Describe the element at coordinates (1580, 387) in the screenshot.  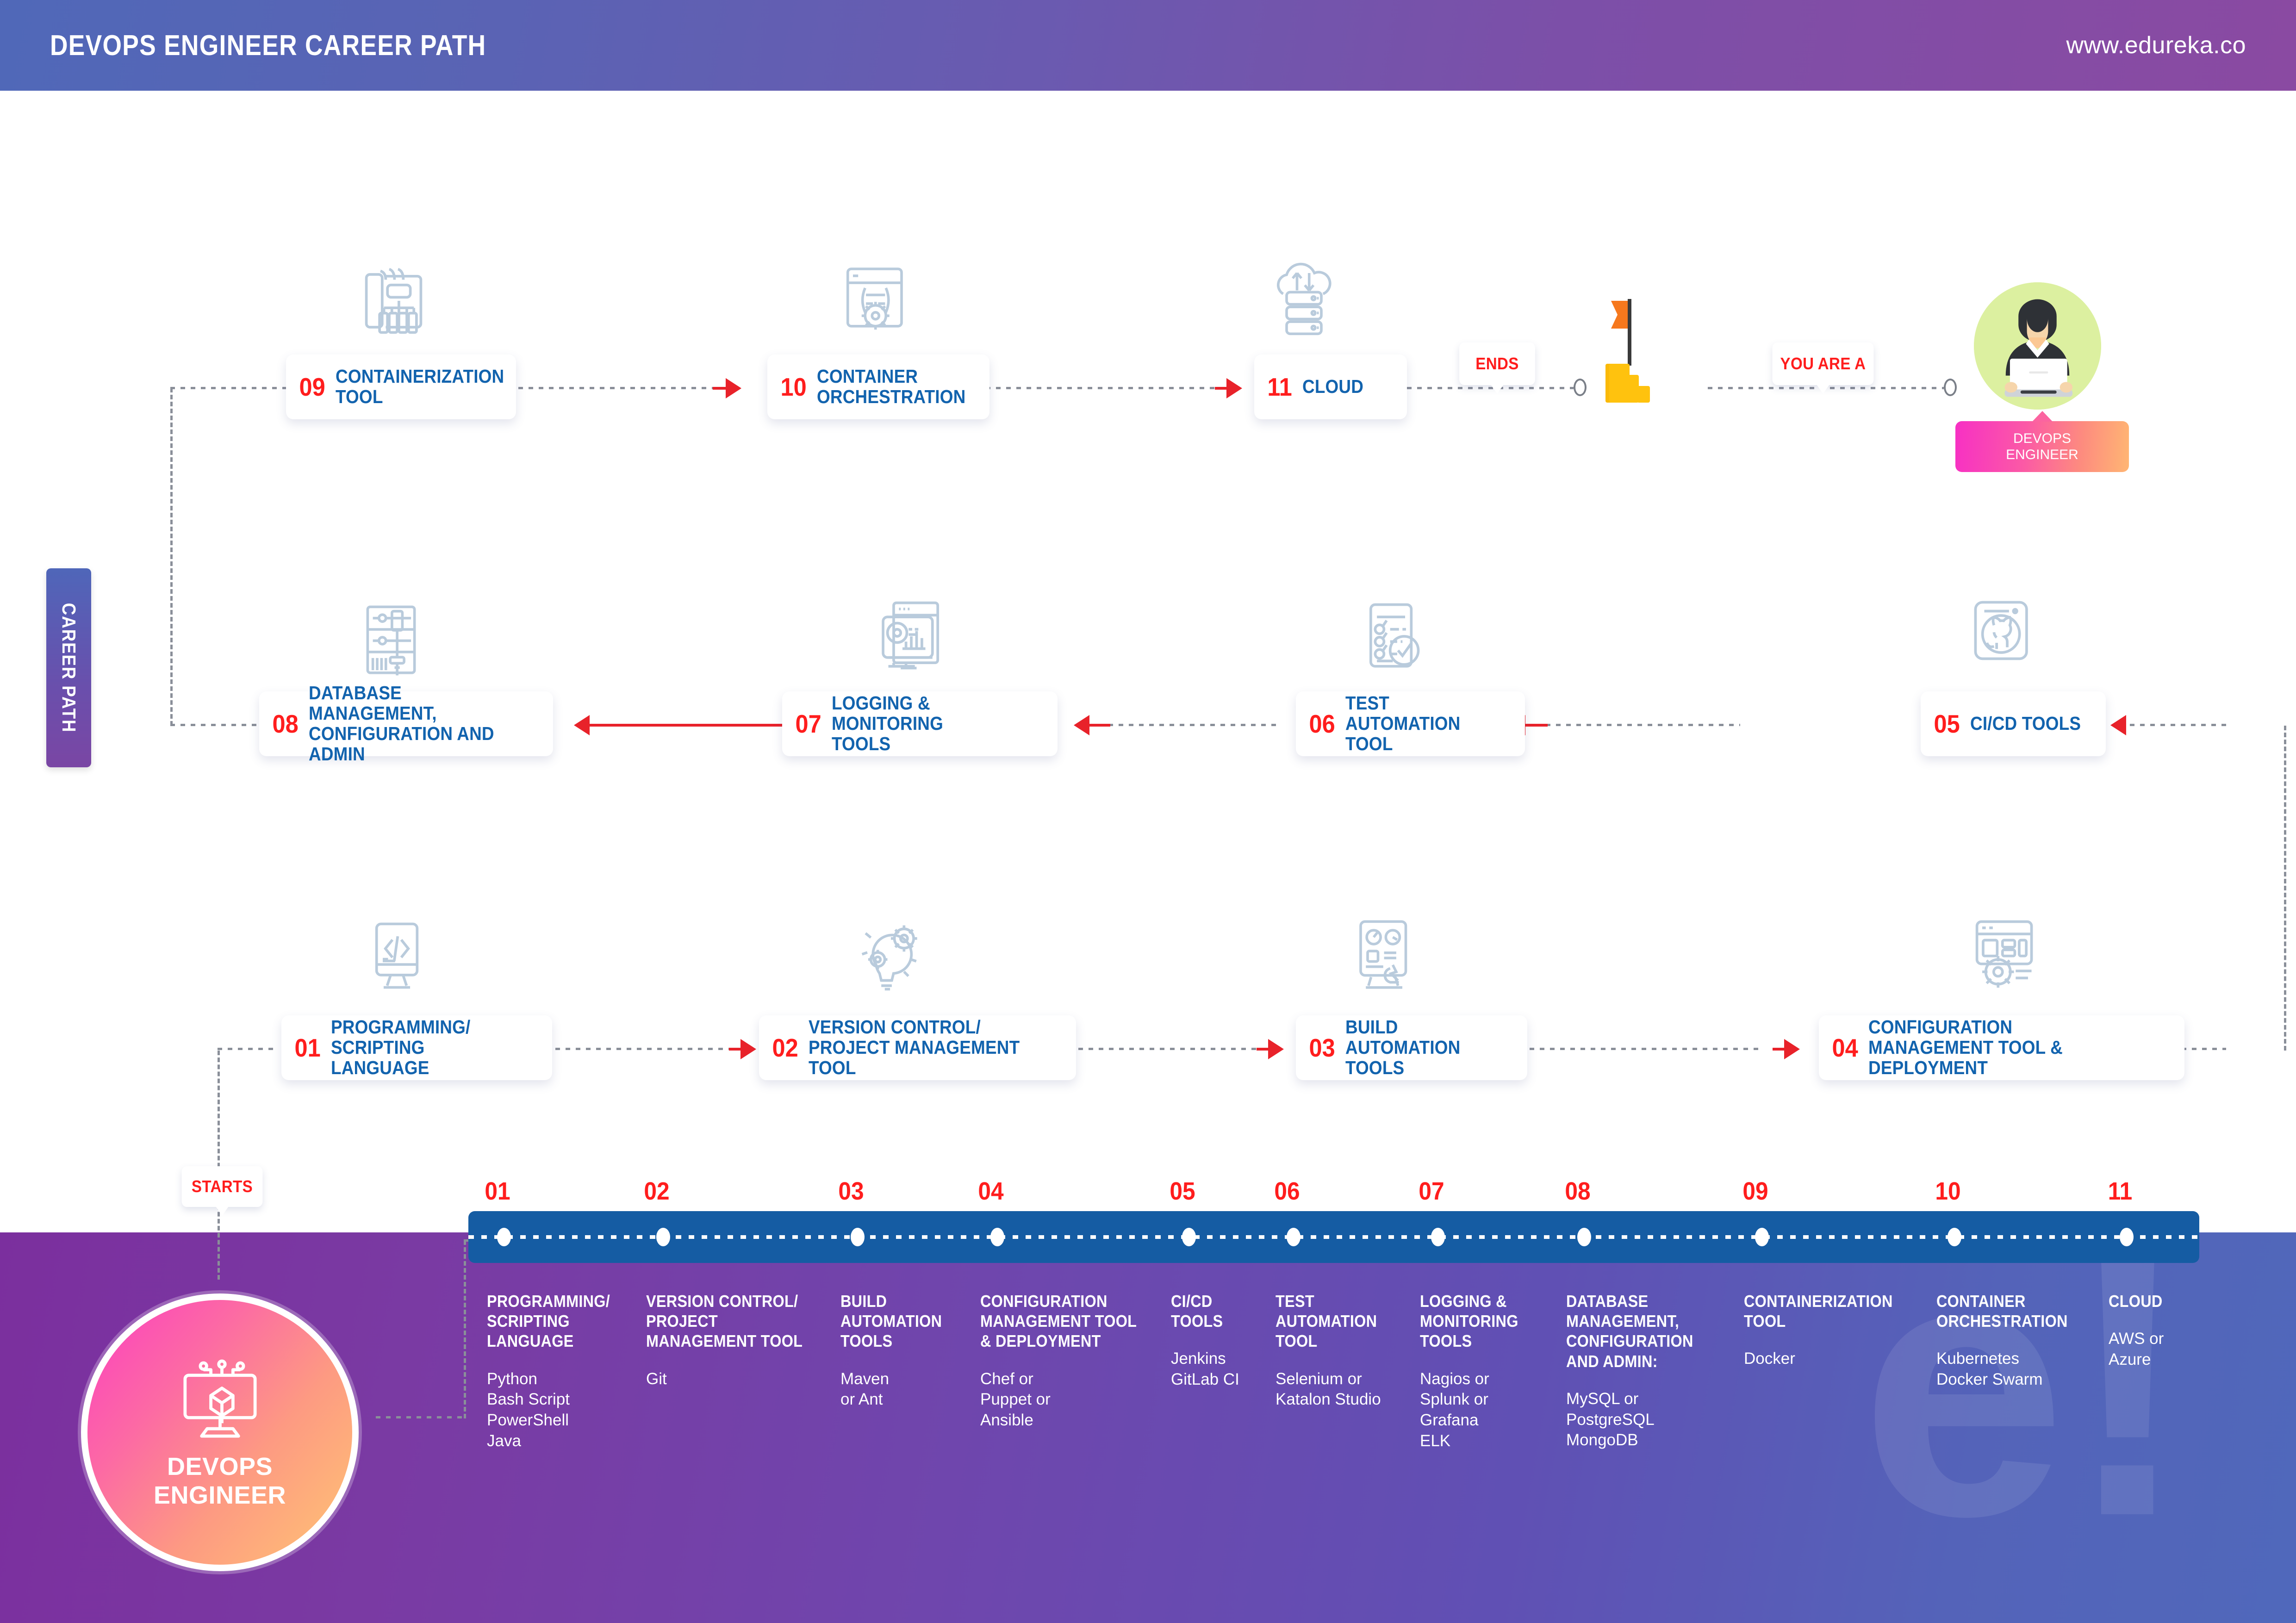
I see `endpoint-circle-left` at that location.